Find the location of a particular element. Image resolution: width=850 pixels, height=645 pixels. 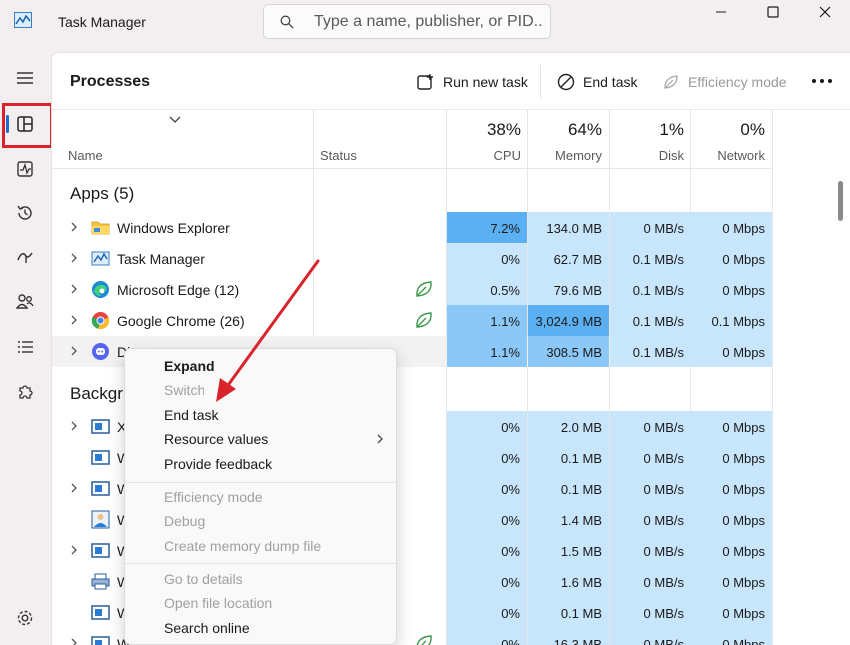

memory-cell: 0.1 MB is located at coordinates (568, 488).